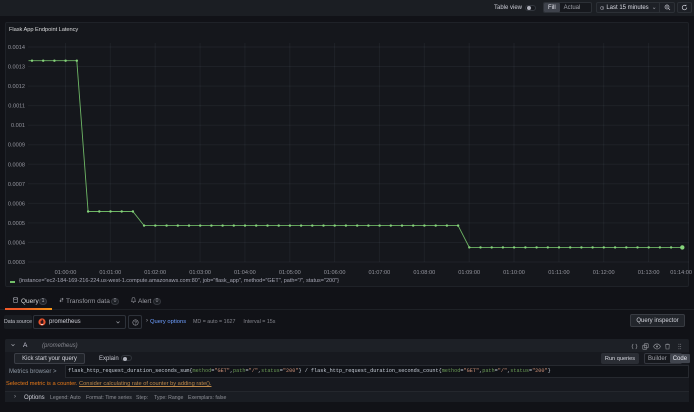 The width and height of the screenshot is (694, 412). Describe the element at coordinates (604, 273) in the screenshot. I see `svg-text: 01:12:00` at that location.